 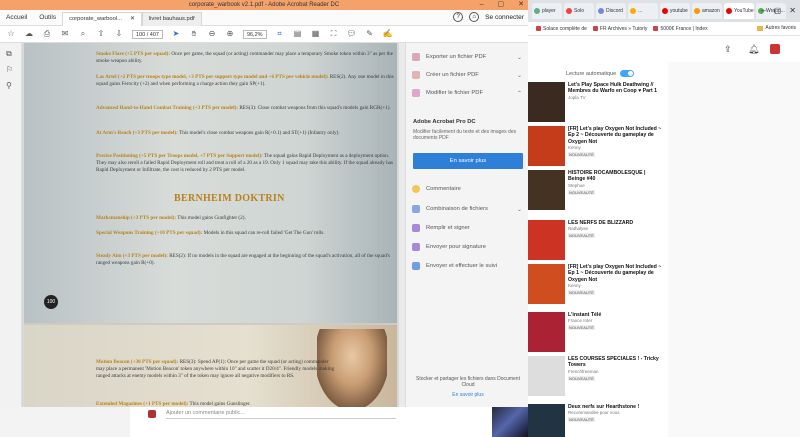 What do you see at coordinates (474, 17) in the screenshot?
I see `notifications-icon: ⌂` at bounding box center [474, 17].